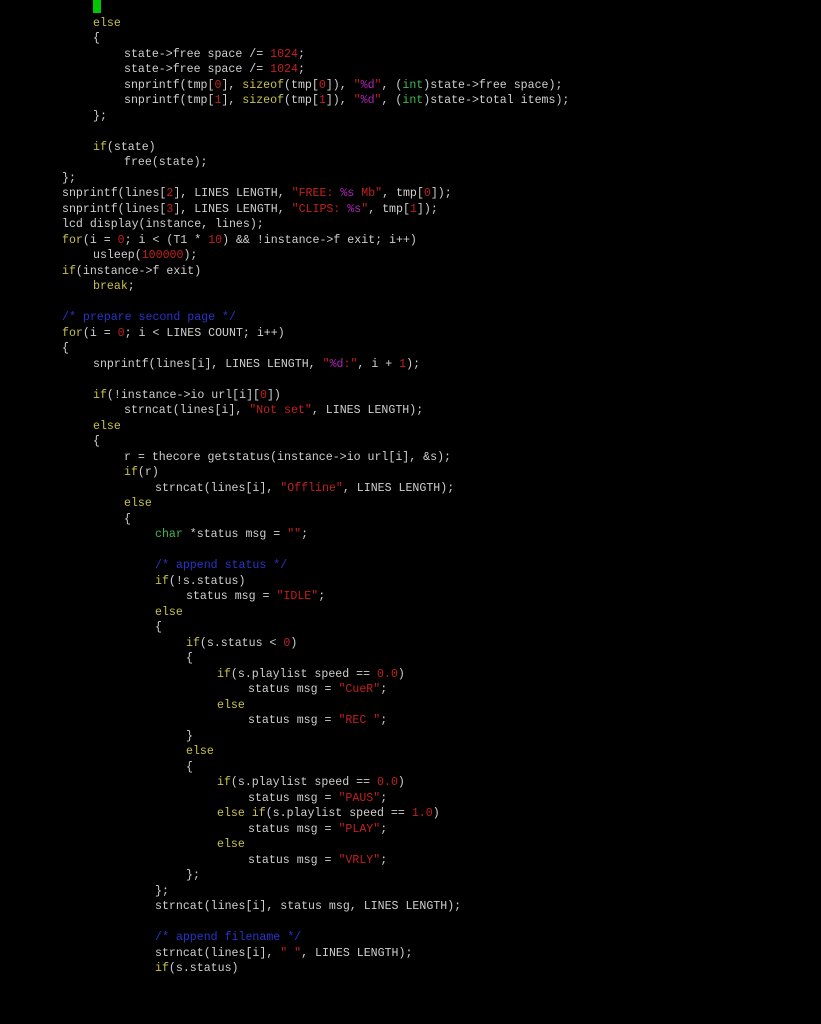 The width and height of the screenshot is (821, 1024). What do you see at coordinates (304, 674) in the screenshot?
I see `code-token: (s.playlist speed ==` at bounding box center [304, 674].